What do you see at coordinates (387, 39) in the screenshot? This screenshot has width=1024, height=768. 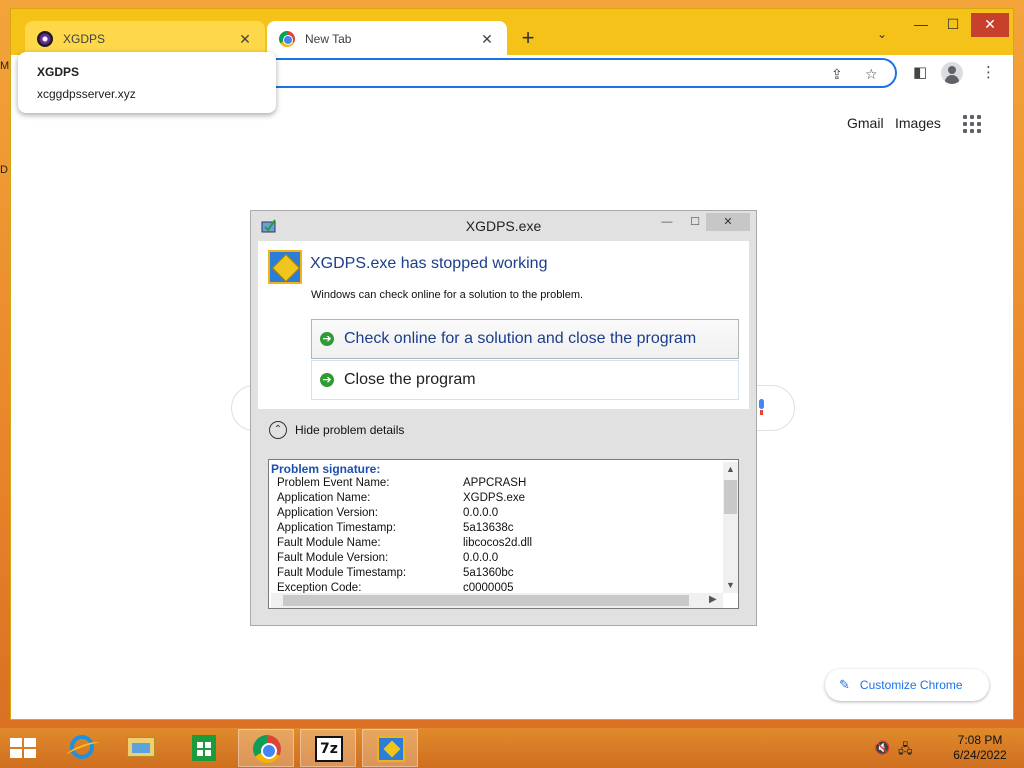 I see `tab-new-tab: New Tab ✕` at bounding box center [387, 39].